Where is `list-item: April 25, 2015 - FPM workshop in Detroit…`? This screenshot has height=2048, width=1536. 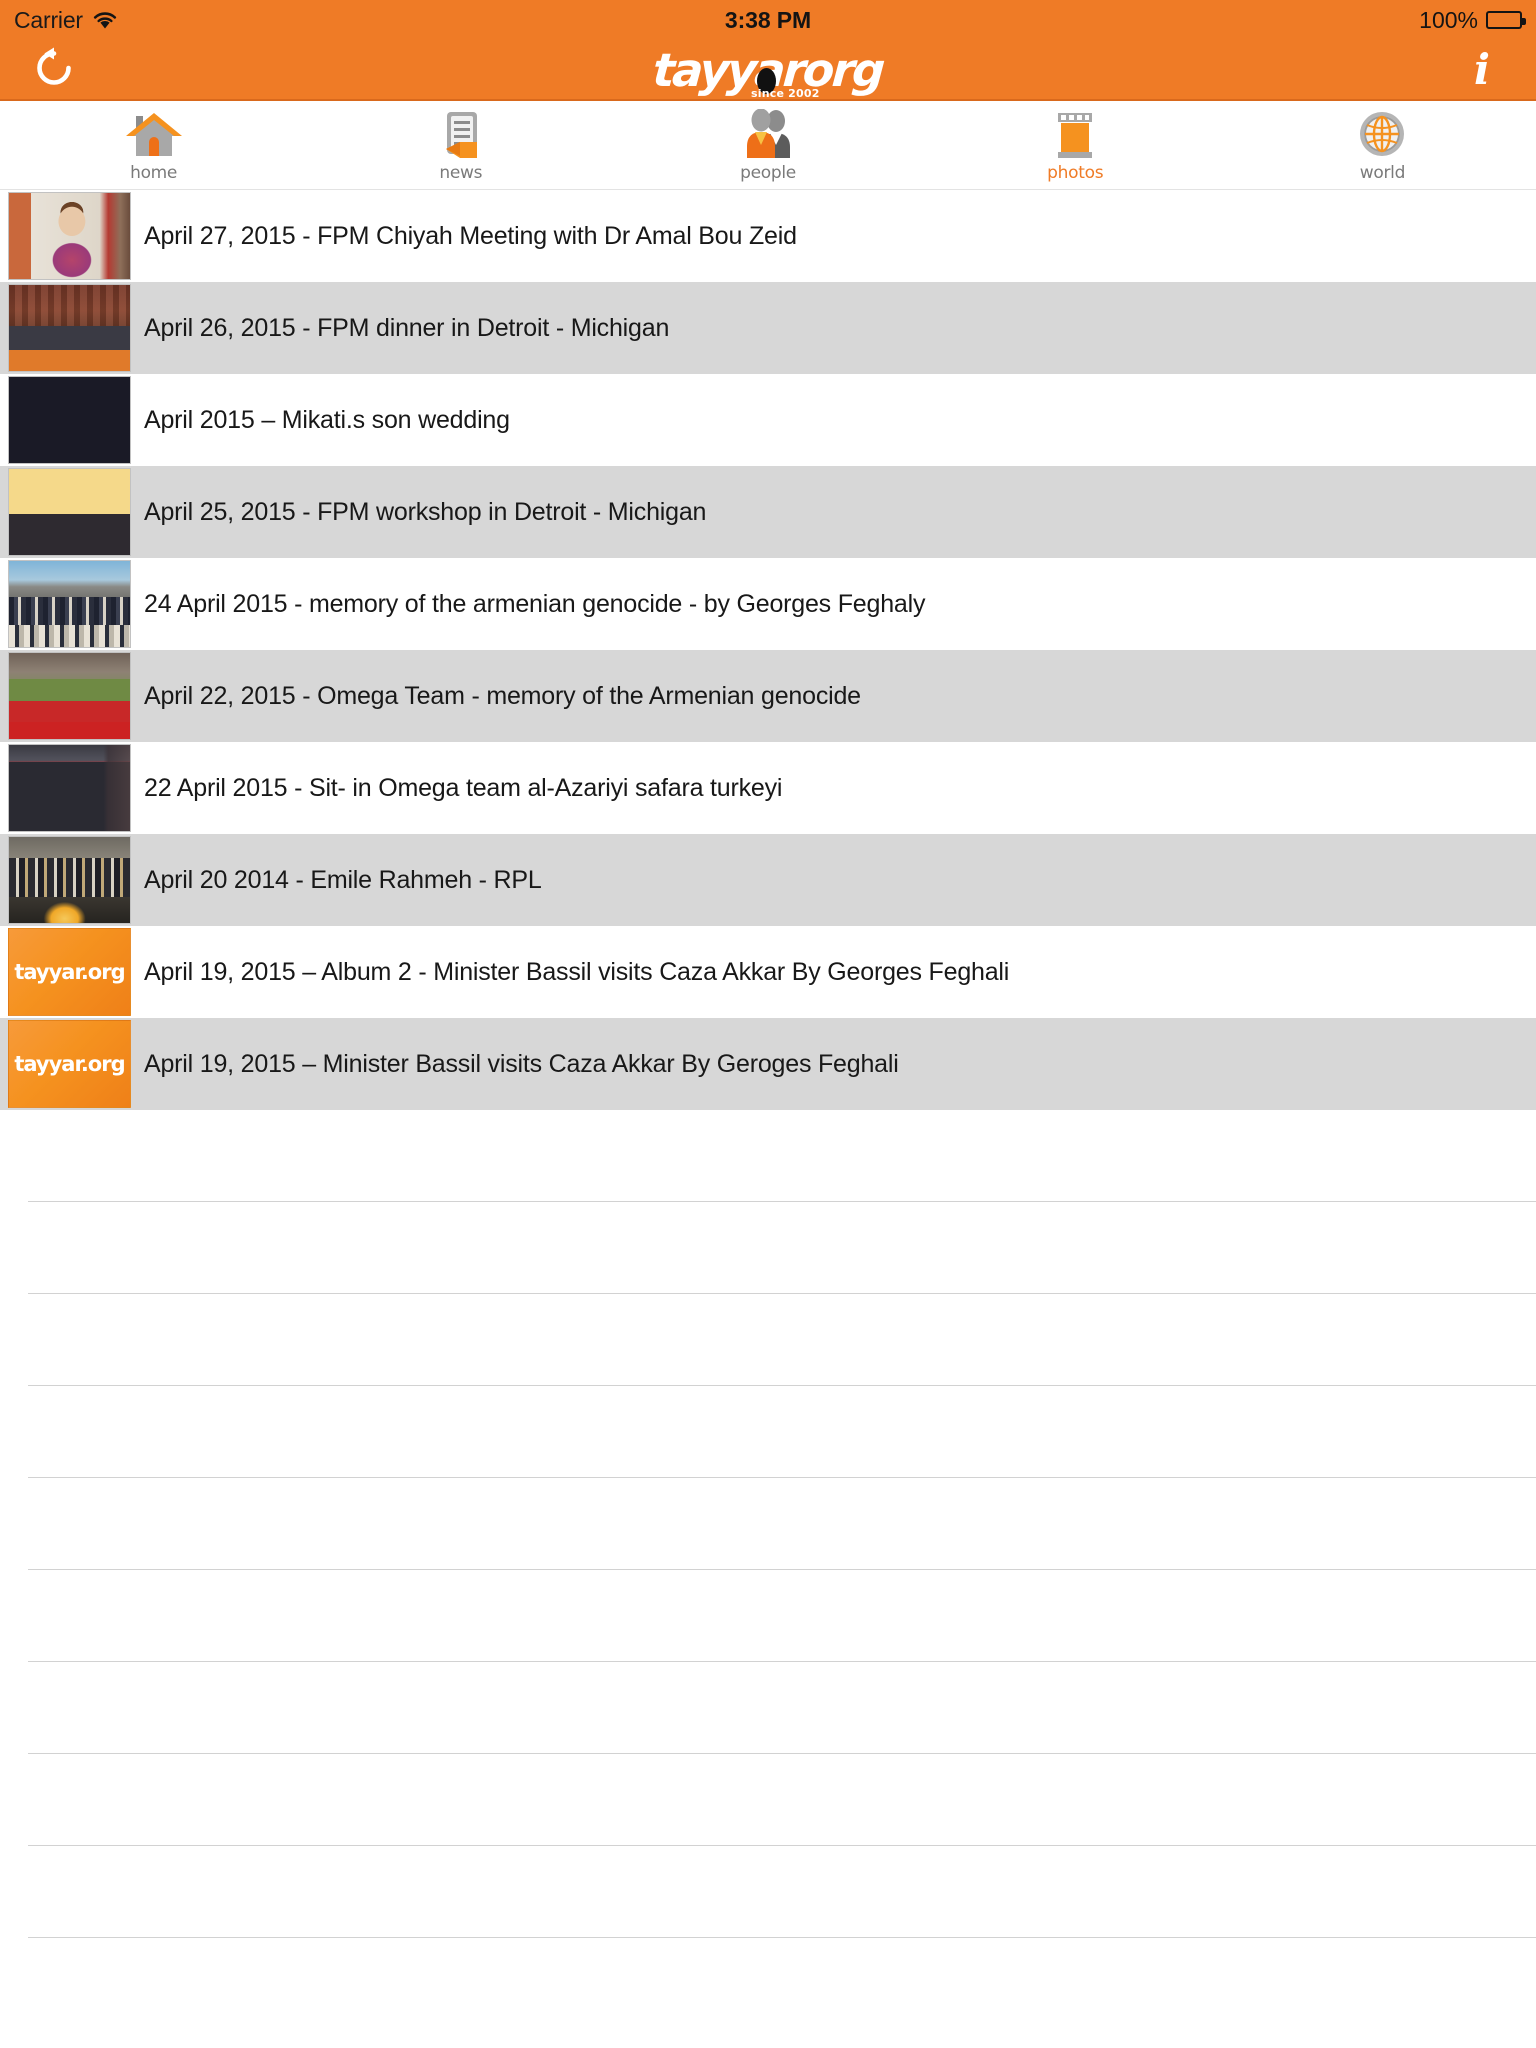
list-item: April 25, 2015 - FPM workshop in Detroit… is located at coordinates (768, 512).